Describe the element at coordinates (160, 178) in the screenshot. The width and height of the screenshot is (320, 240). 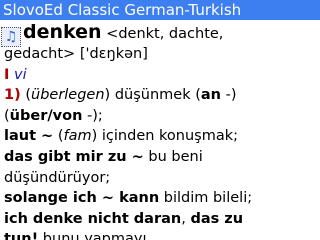
I see `example-line: düşündürüyor;` at that location.